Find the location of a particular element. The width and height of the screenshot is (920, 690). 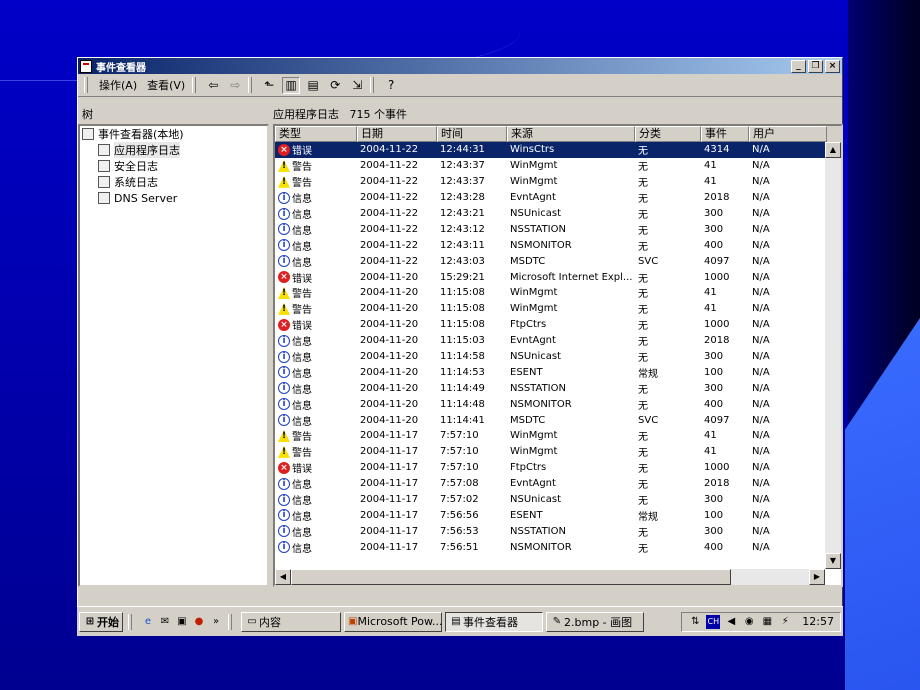

taskbar-grip is located at coordinates (230, 621).